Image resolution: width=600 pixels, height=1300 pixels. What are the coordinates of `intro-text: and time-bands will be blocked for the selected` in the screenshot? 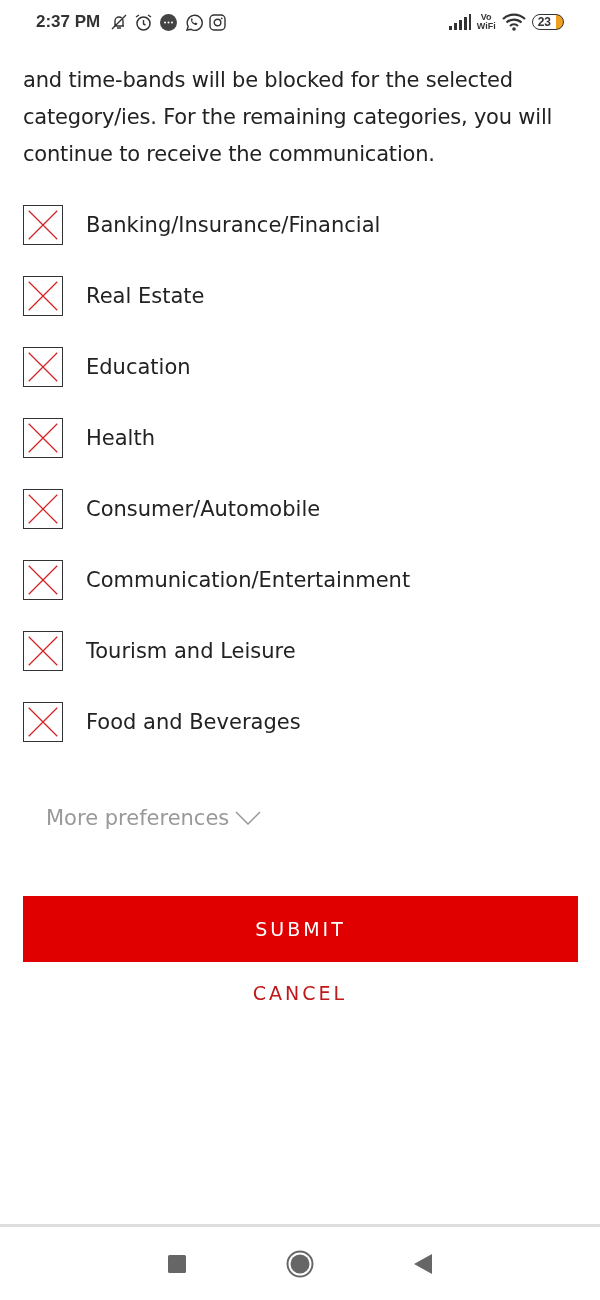 It's located at (268, 80).